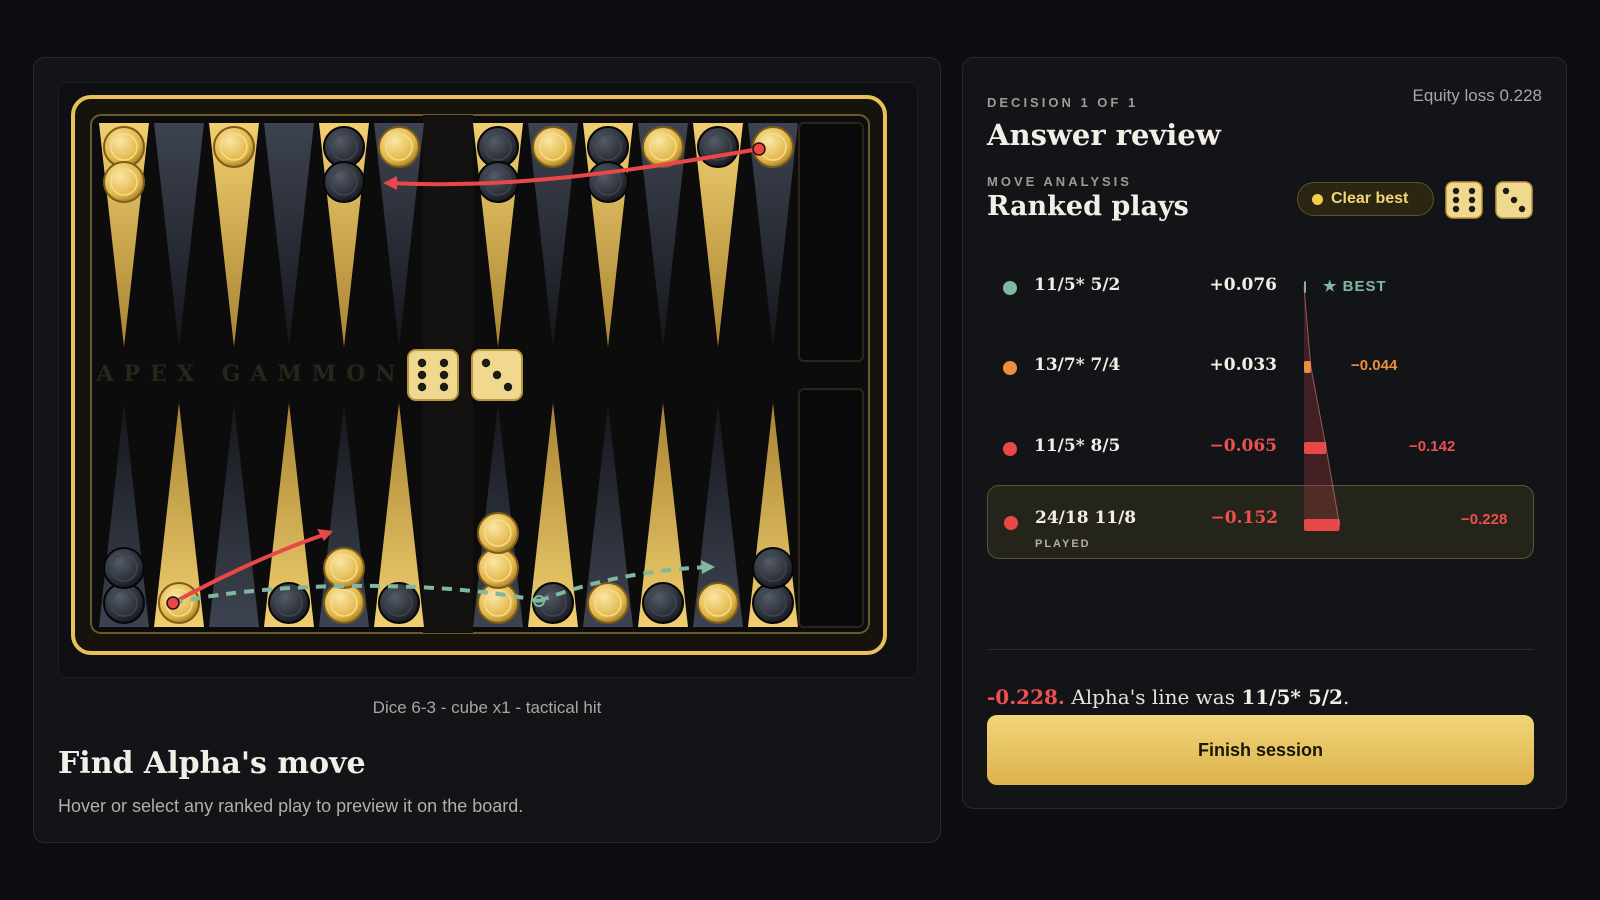 The width and height of the screenshot is (1600, 900). What do you see at coordinates (251, 374) in the screenshot?
I see `board-brand: APEX GAMMON` at bounding box center [251, 374].